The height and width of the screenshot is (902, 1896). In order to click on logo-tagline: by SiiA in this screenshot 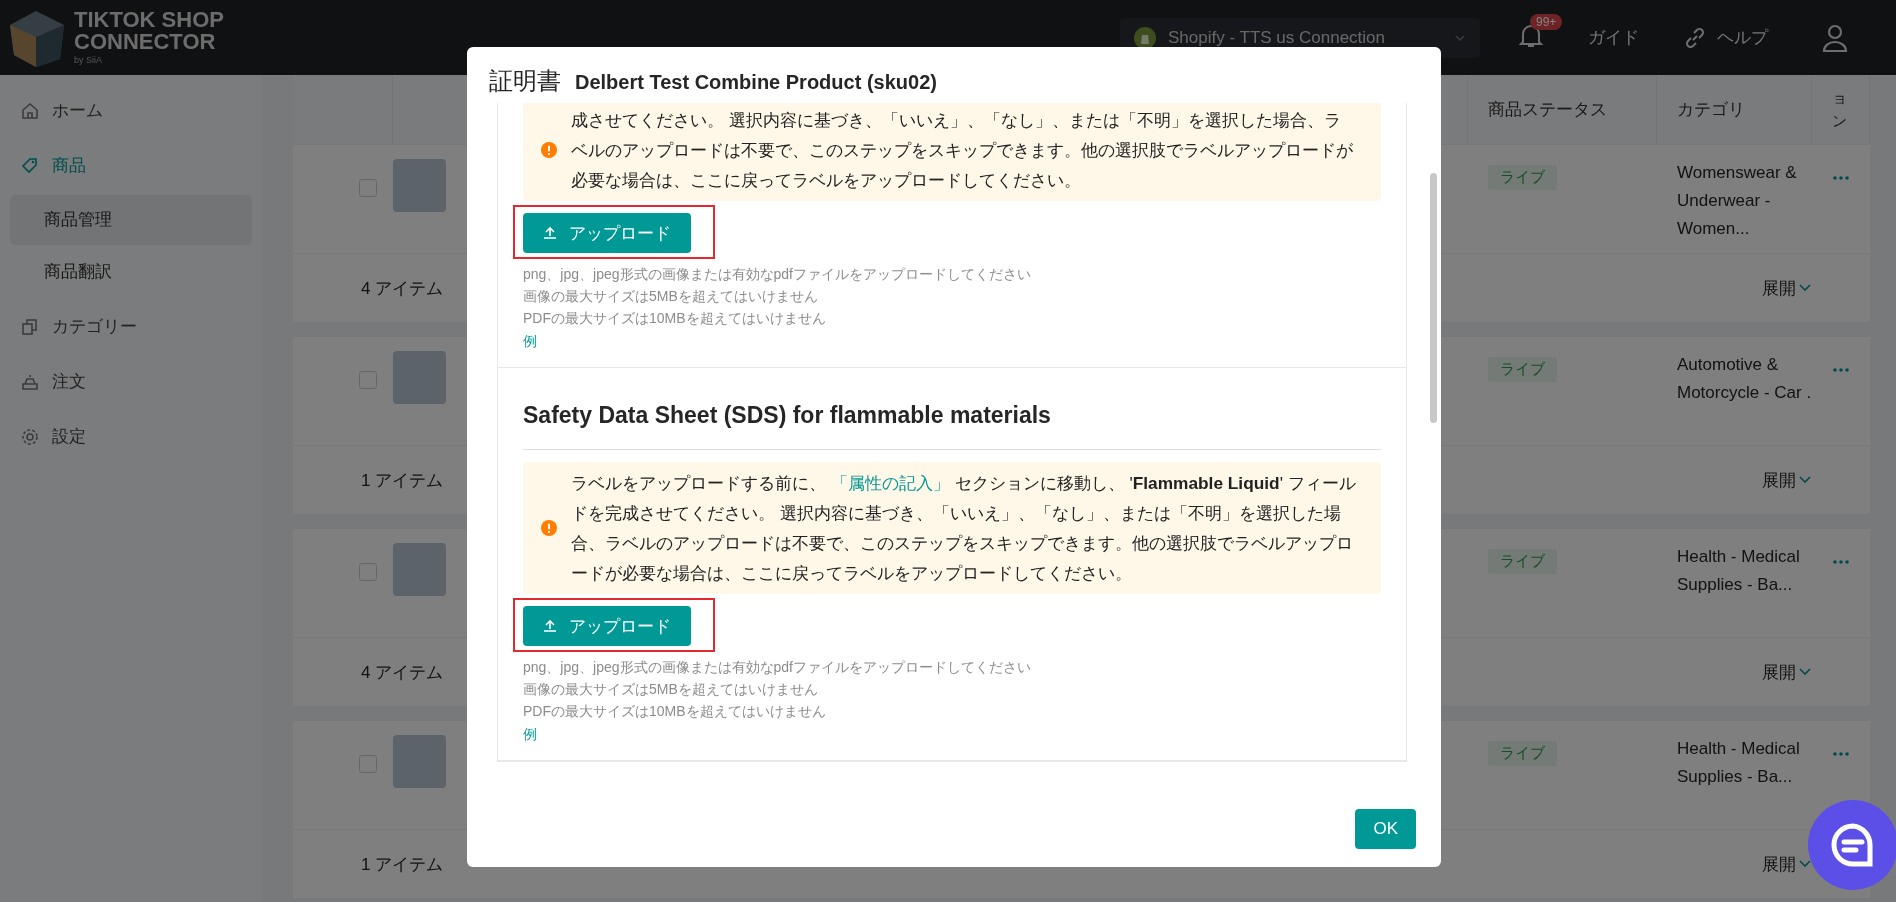, I will do `click(88, 60)`.